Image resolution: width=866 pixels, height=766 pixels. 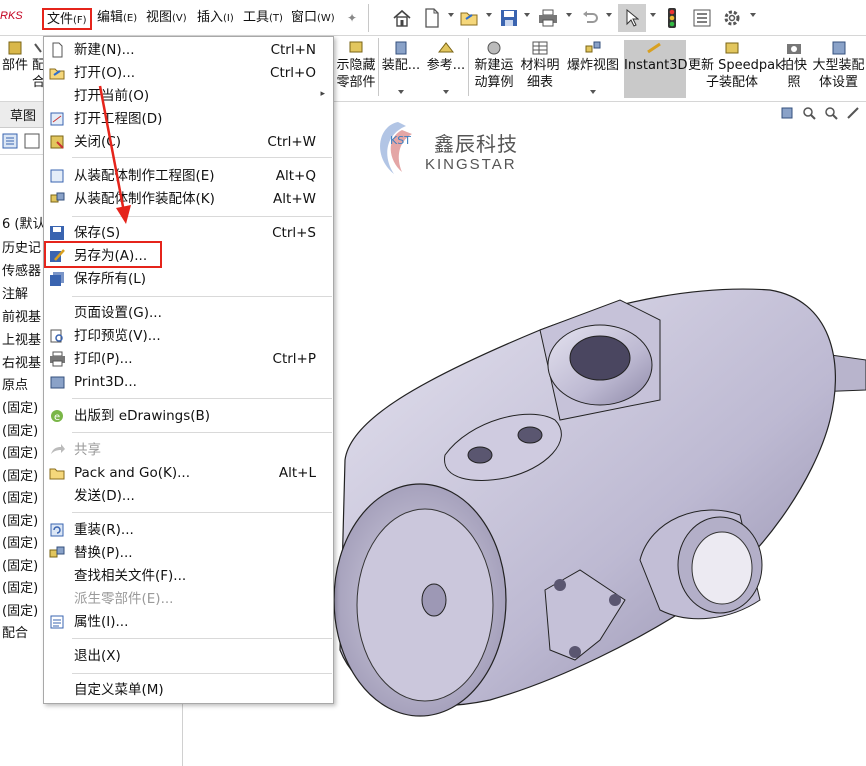 What do you see at coordinates (23, 222) in the screenshot?
I see `tree-item: 6 (默认` at bounding box center [23, 222].